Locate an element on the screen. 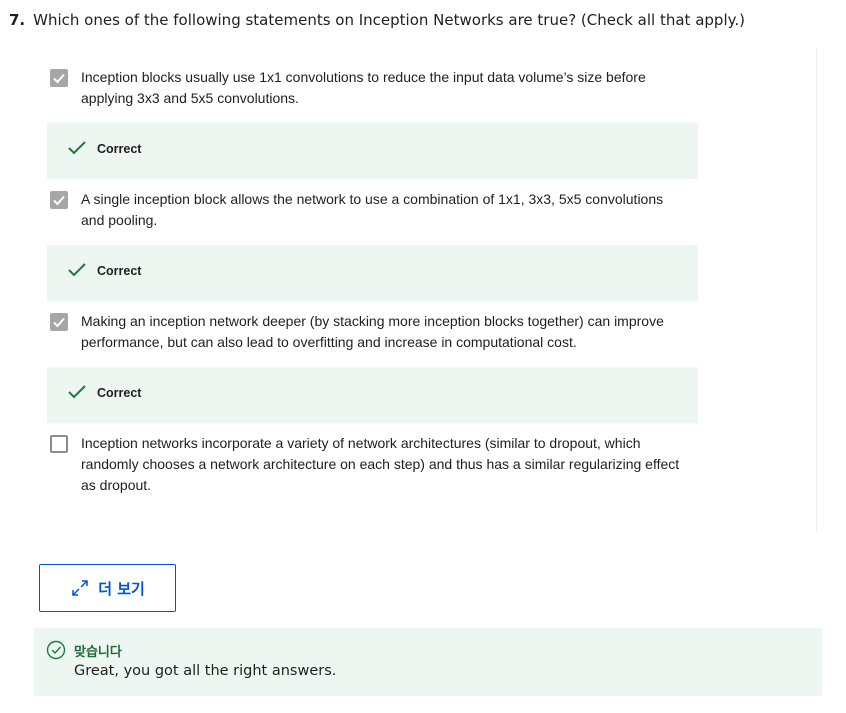 Image resolution: width=846 pixels, height=713 pixels. result-message: Great, you got all the right answers. is located at coordinates (205, 671).